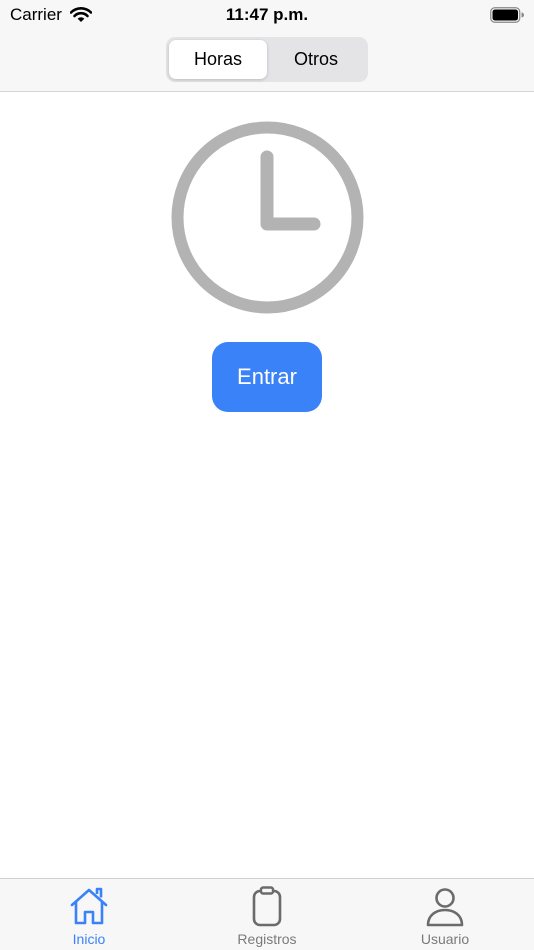 The width and height of the screenshot is (534, 950). I want to click on tab-label-inicio: Inicio, so click(89, 939).